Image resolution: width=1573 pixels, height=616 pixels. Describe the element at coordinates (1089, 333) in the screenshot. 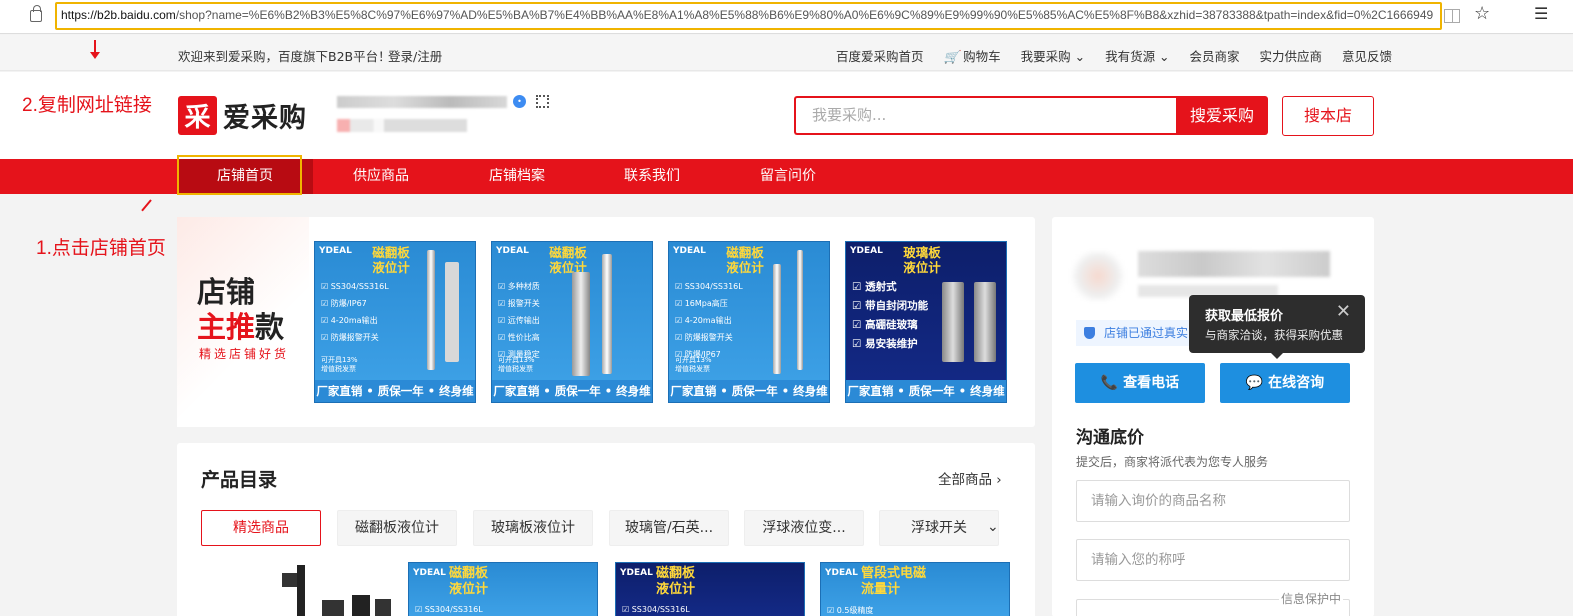

I see `shield-icon` at that location.